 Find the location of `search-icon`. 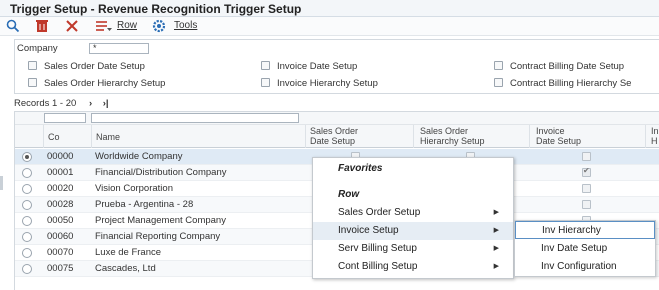

search-icon is located at coordinates (13, 26).